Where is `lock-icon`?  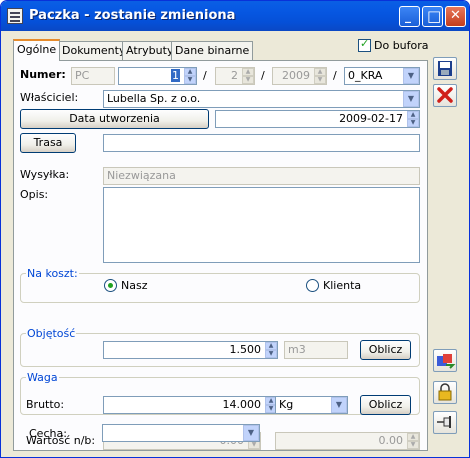 lock-icon is located at coordinates (445, 392).